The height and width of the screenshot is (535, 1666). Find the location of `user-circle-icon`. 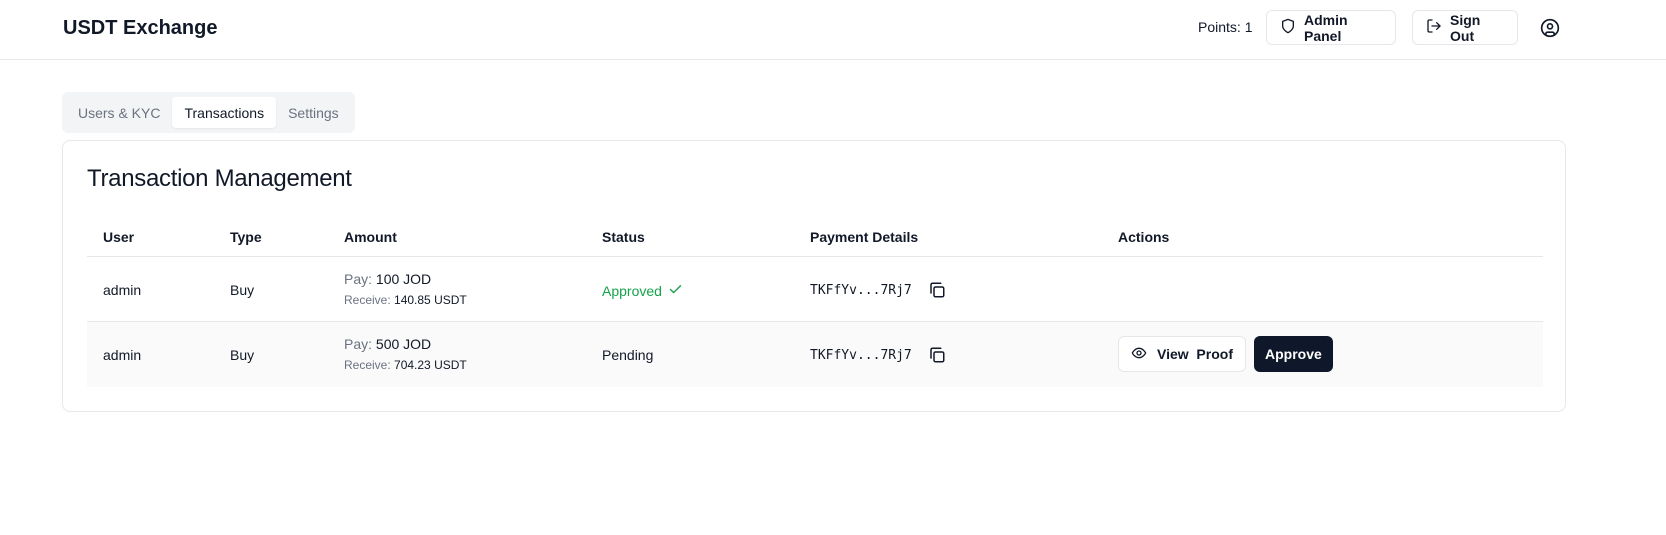

user-circle-icon is located at coordinates (1550, 28).